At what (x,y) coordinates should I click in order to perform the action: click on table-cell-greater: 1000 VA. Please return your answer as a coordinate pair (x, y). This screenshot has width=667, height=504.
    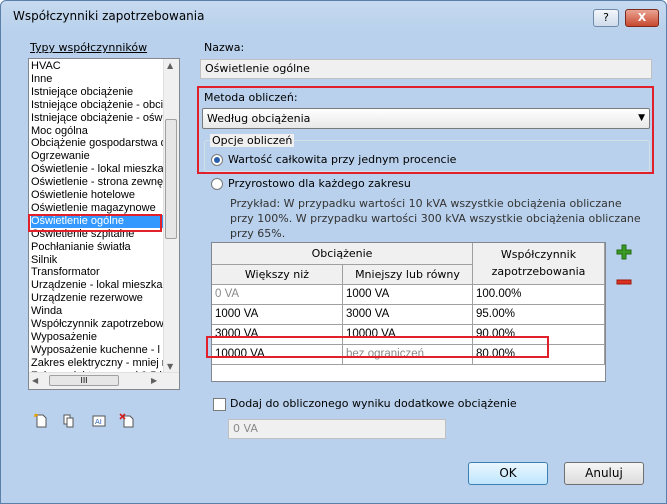
    Looking at the image, I should click on (277, 315).